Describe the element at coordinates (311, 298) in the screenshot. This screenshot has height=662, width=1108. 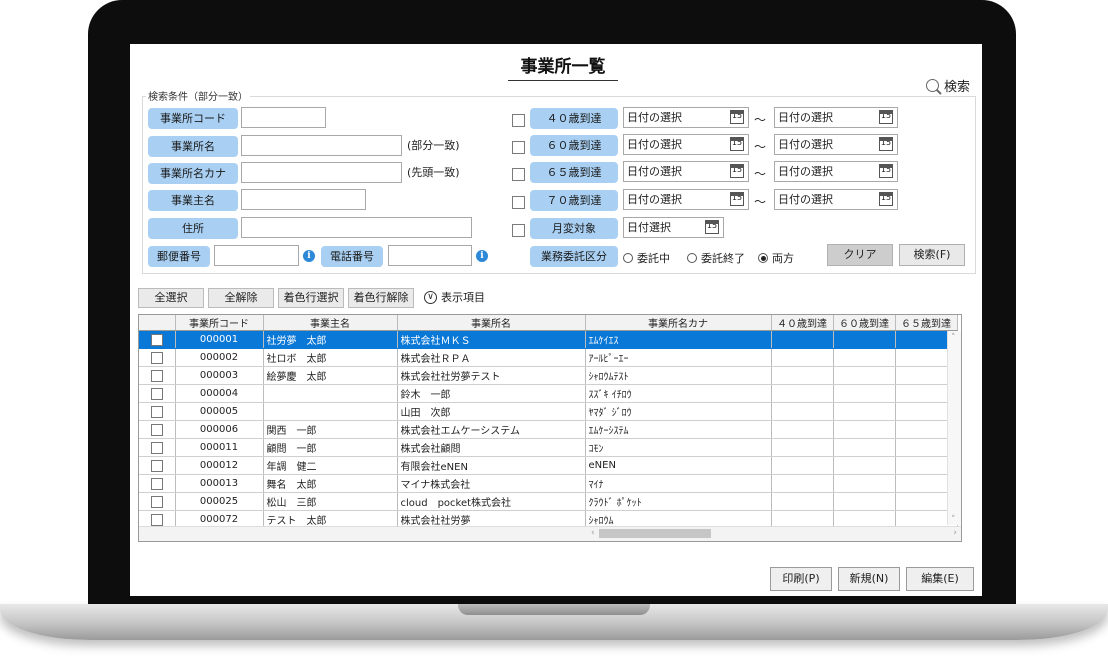
I see `color-row-select-button: 着色行選択` at that location.